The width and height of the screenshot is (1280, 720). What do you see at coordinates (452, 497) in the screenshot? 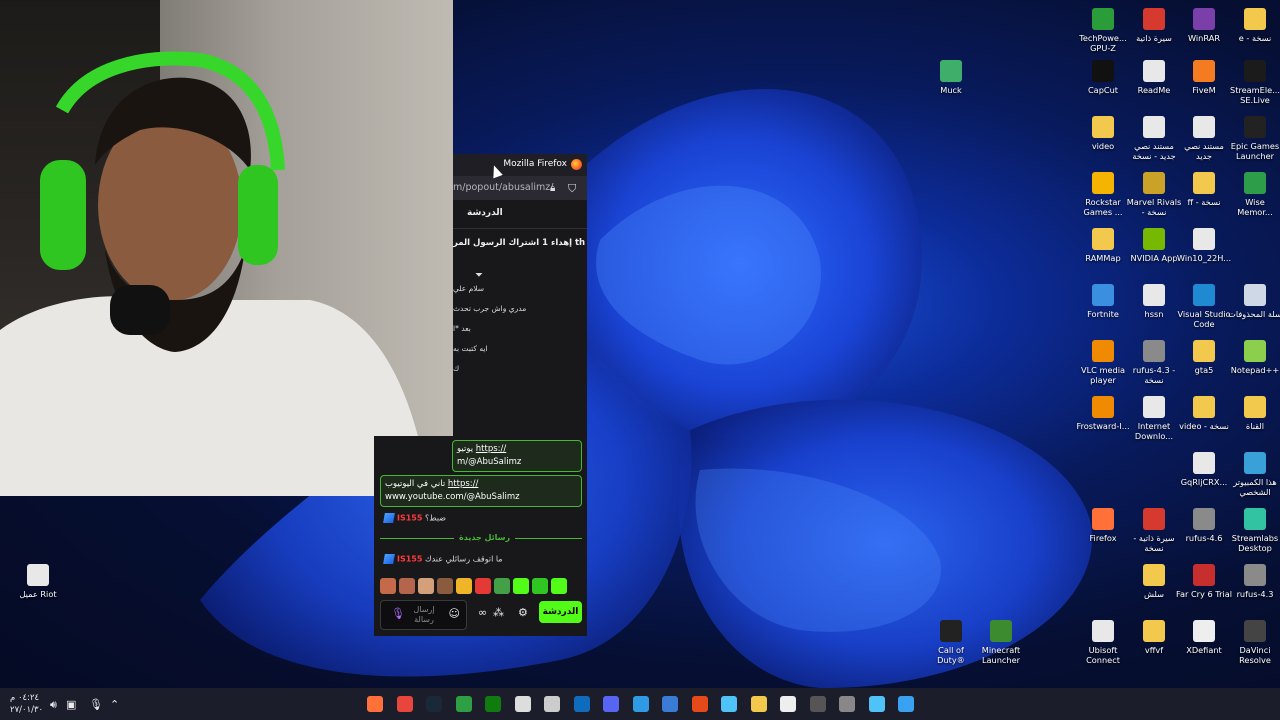
I see `message-link-continued: www.youtube.com/@AbuSalimz` at bounding box center [452, 497].